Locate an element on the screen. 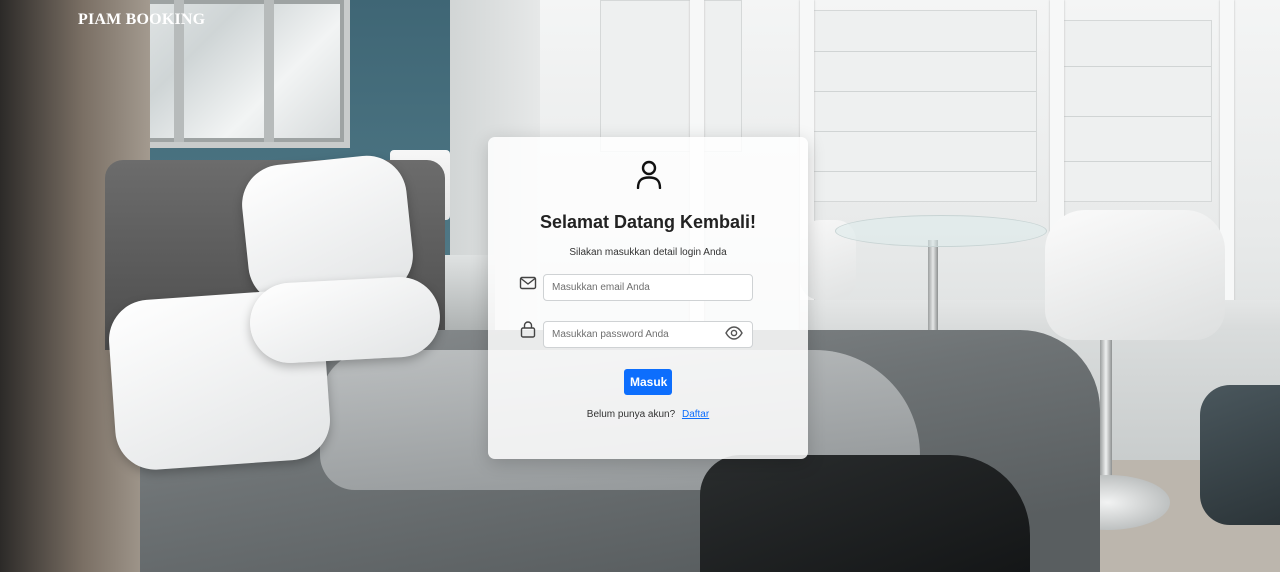 The image size is (1280, 572). brand-logo: PIAM BOOKING is located at coordinates (141, 20).